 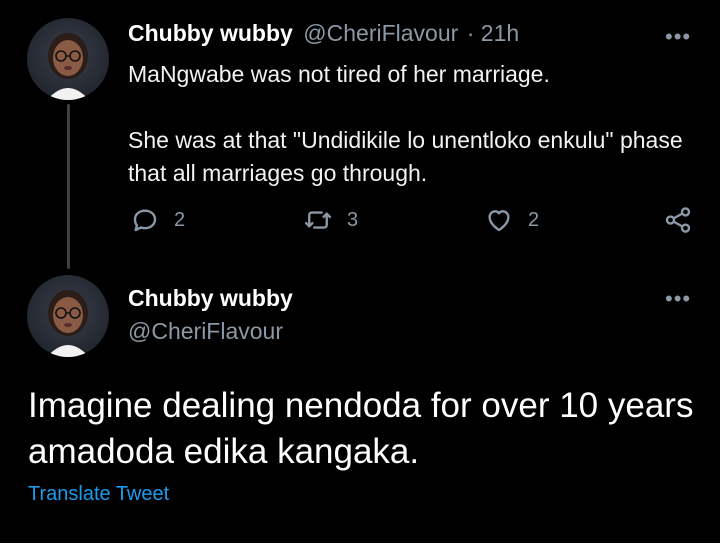 I want to click on translate-tweet-link: Translate Tweet, so click(x=98, y=494).